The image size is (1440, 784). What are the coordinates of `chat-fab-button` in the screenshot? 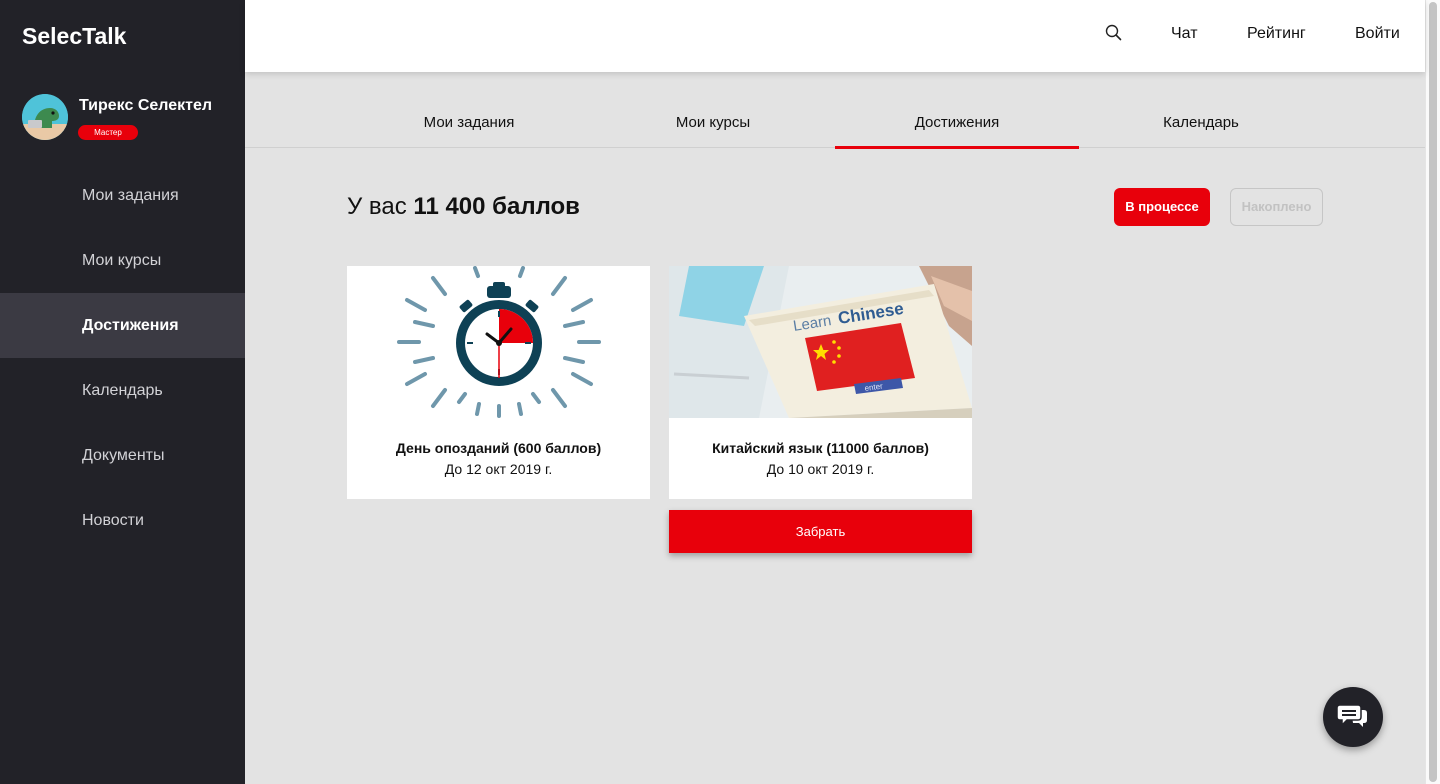 It's located at (1353, 717).